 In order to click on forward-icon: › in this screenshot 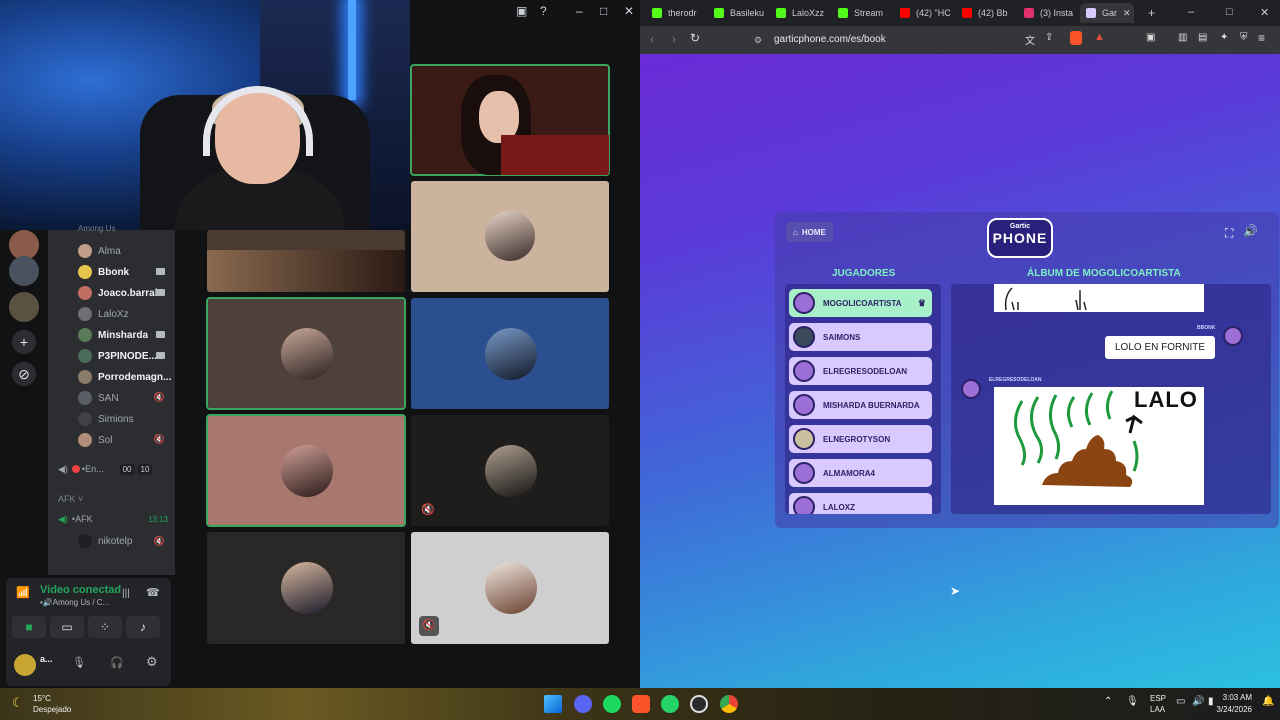, I will do `click(674, 39)`.